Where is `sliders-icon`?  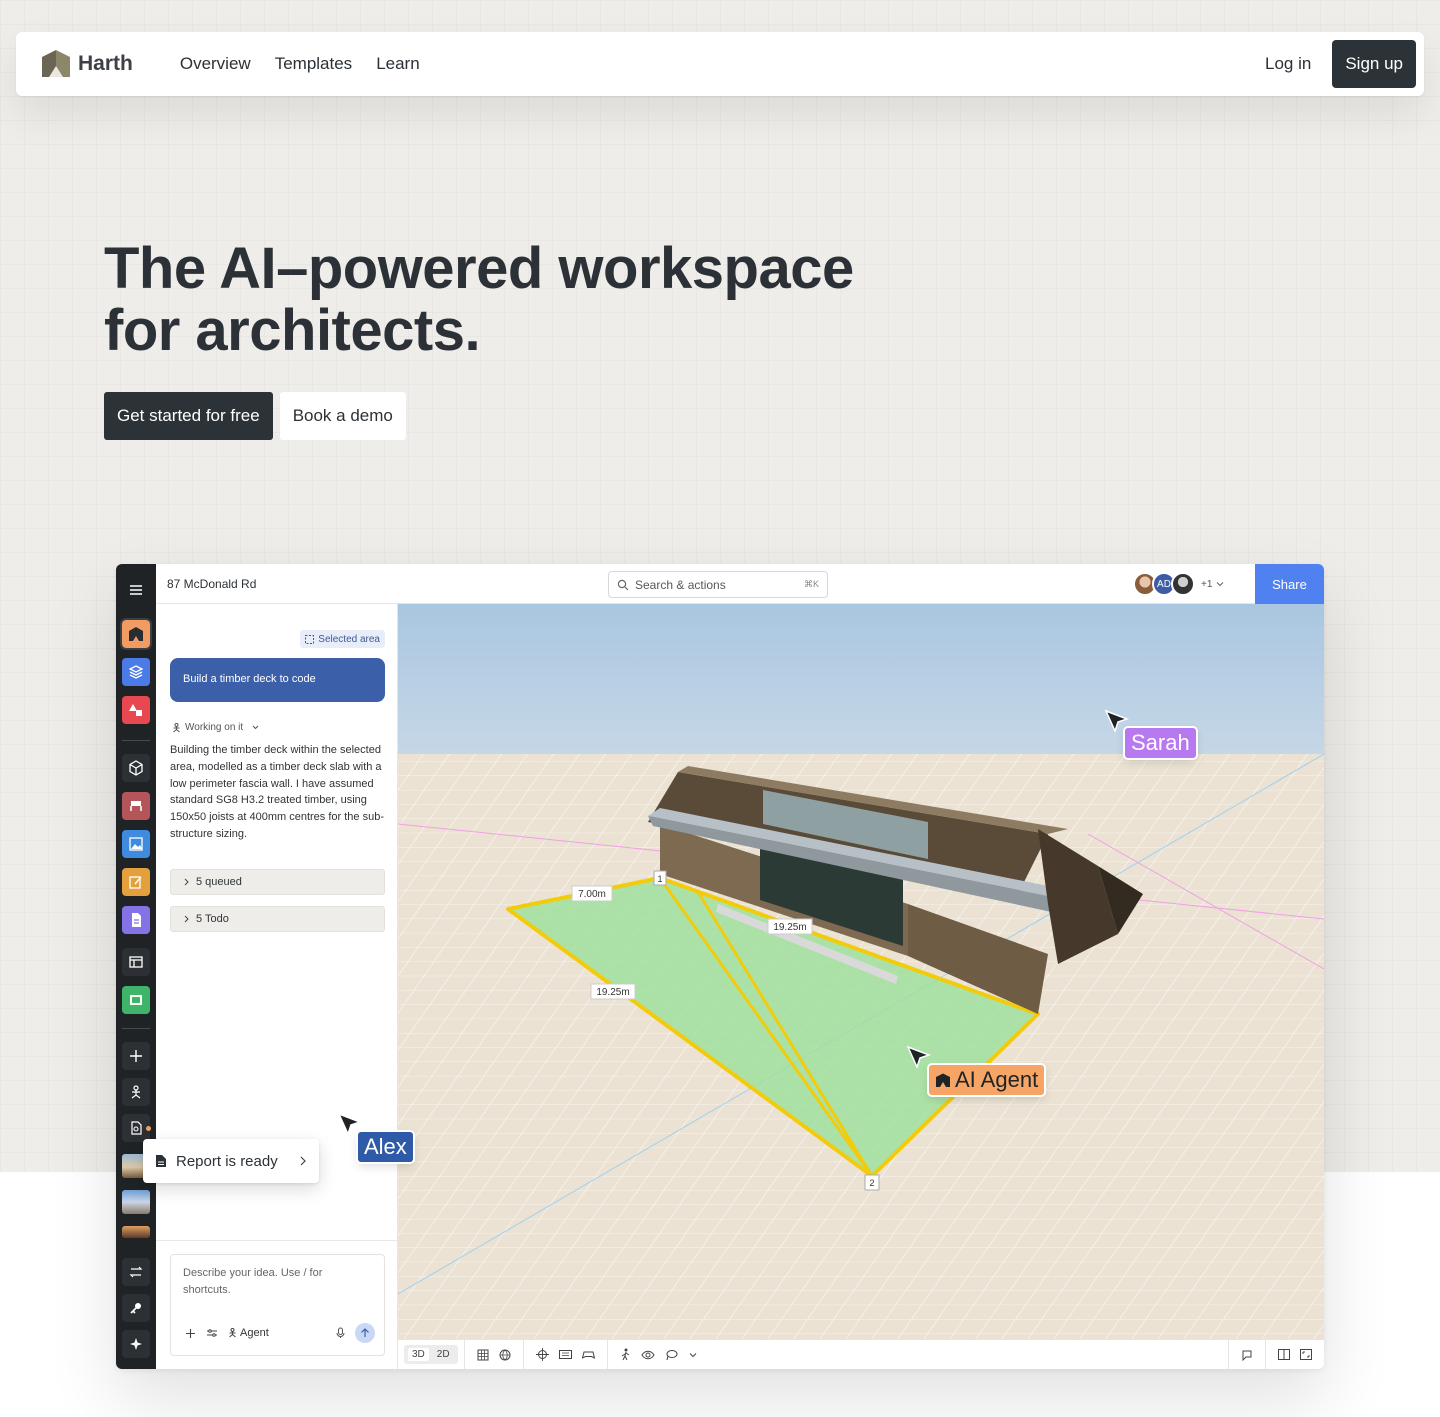 sliders-icon is located at coordinates (212, 1333).